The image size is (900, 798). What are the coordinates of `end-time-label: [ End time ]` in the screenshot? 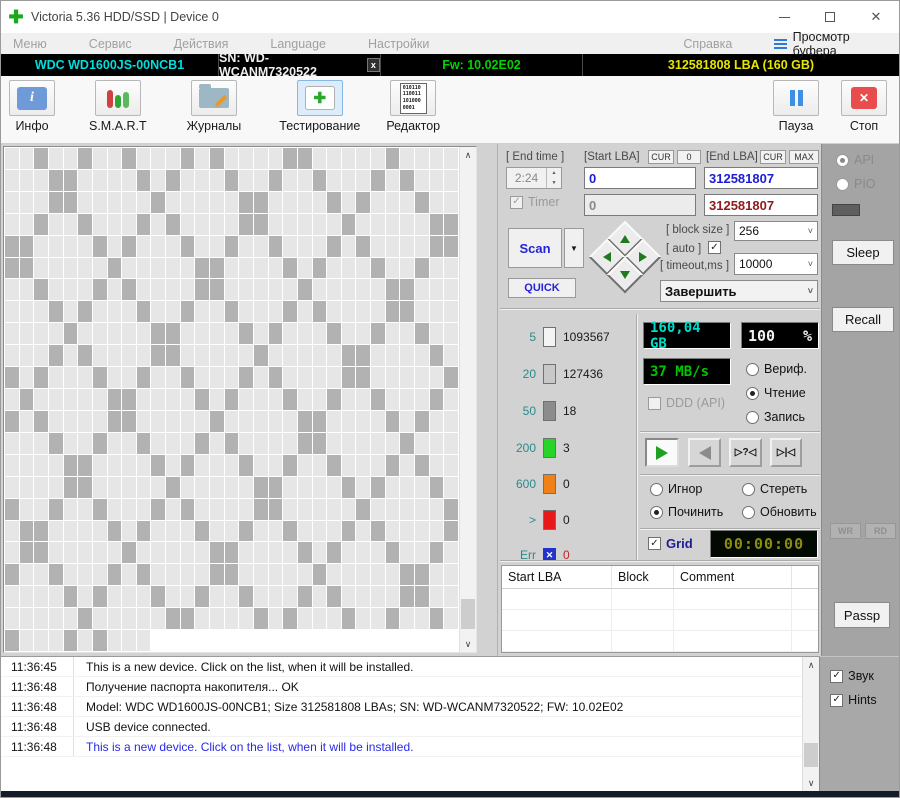 It's located at (535, 157).